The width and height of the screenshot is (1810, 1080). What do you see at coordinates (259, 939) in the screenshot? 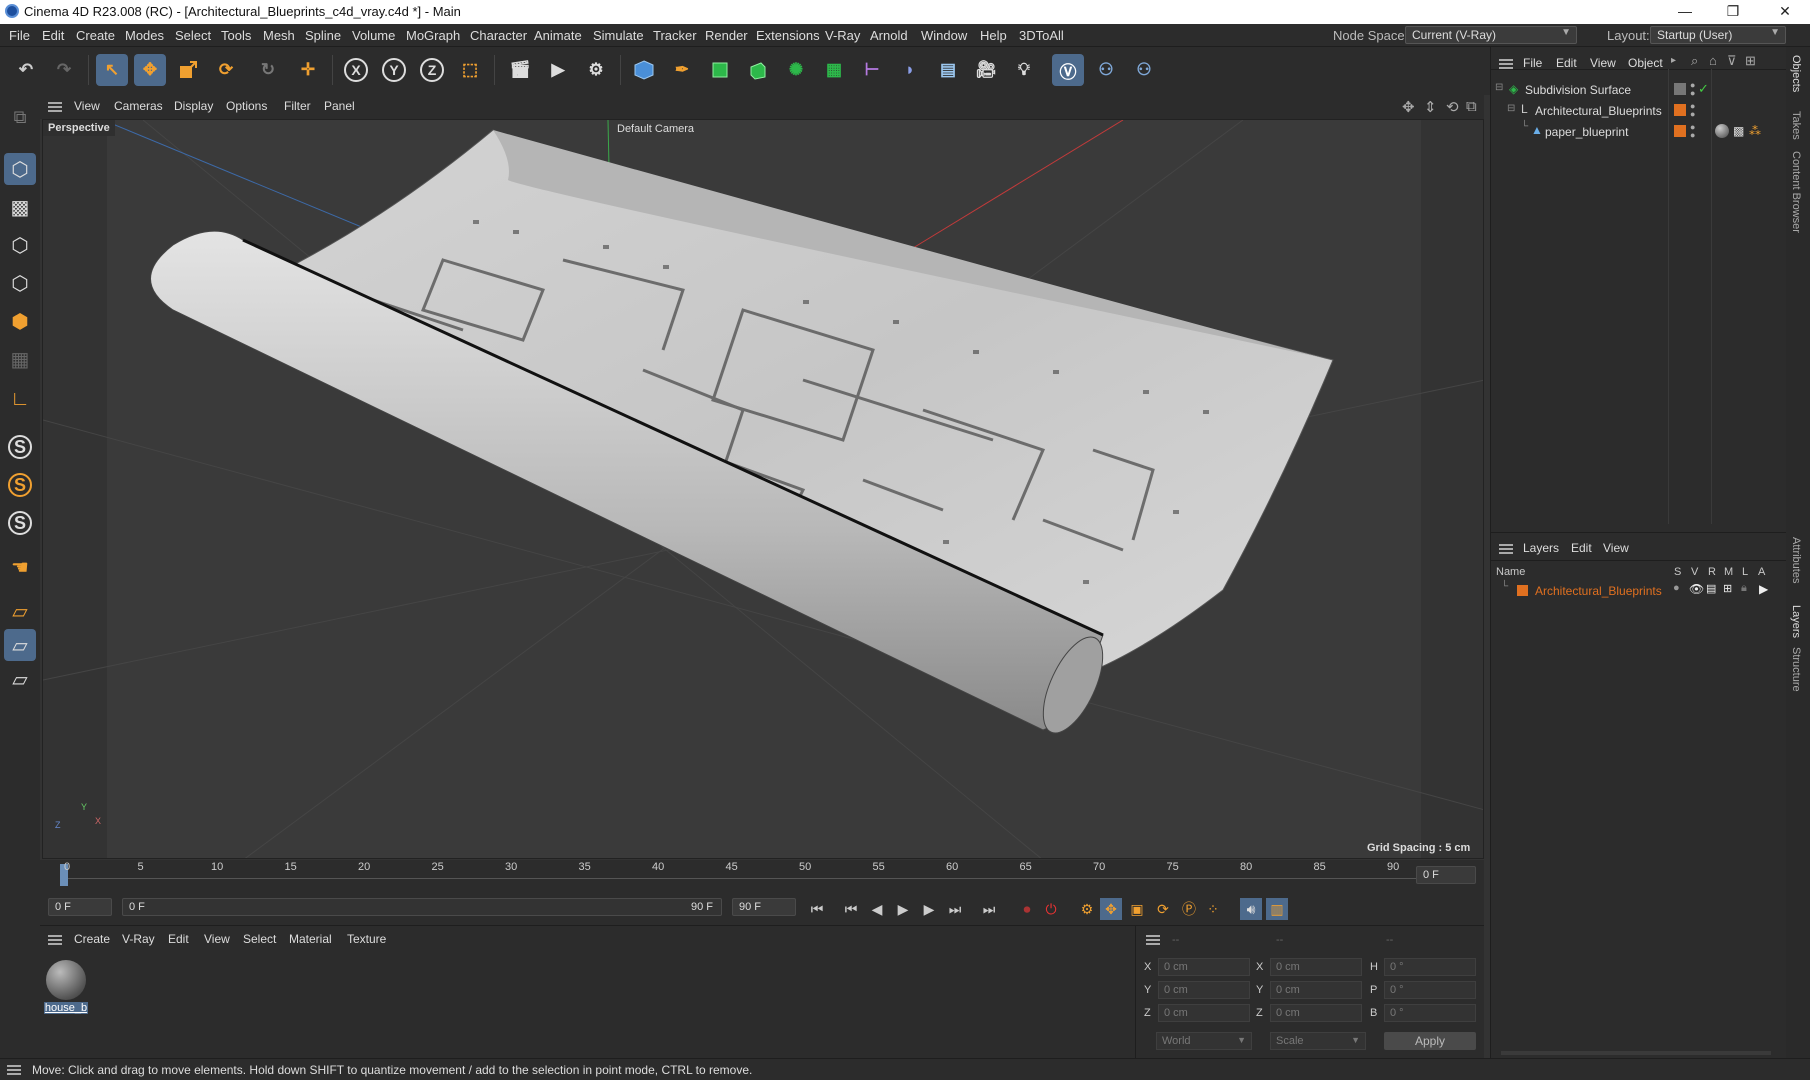
I see `material-menu-select: Select` at bounding box center [259, 939].